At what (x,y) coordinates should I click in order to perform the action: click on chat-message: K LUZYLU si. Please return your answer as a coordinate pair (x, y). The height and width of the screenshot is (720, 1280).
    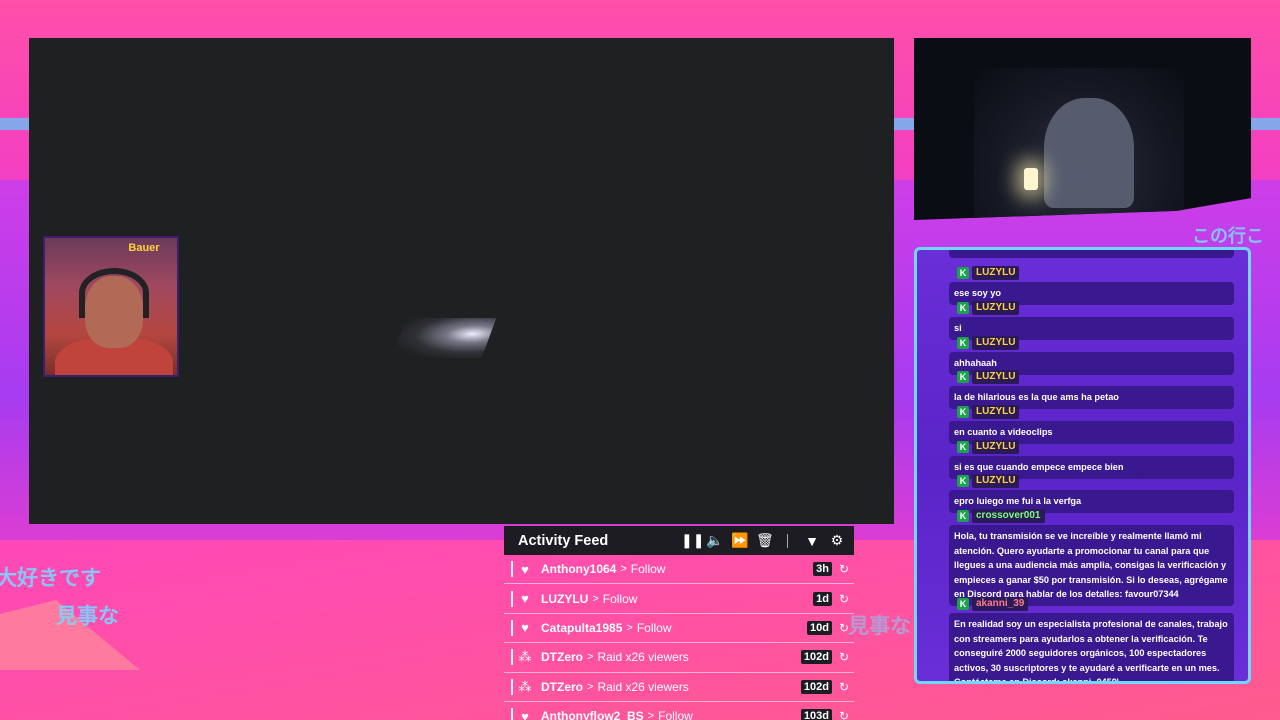
    Looking at the image, I should click on (1091, 320).